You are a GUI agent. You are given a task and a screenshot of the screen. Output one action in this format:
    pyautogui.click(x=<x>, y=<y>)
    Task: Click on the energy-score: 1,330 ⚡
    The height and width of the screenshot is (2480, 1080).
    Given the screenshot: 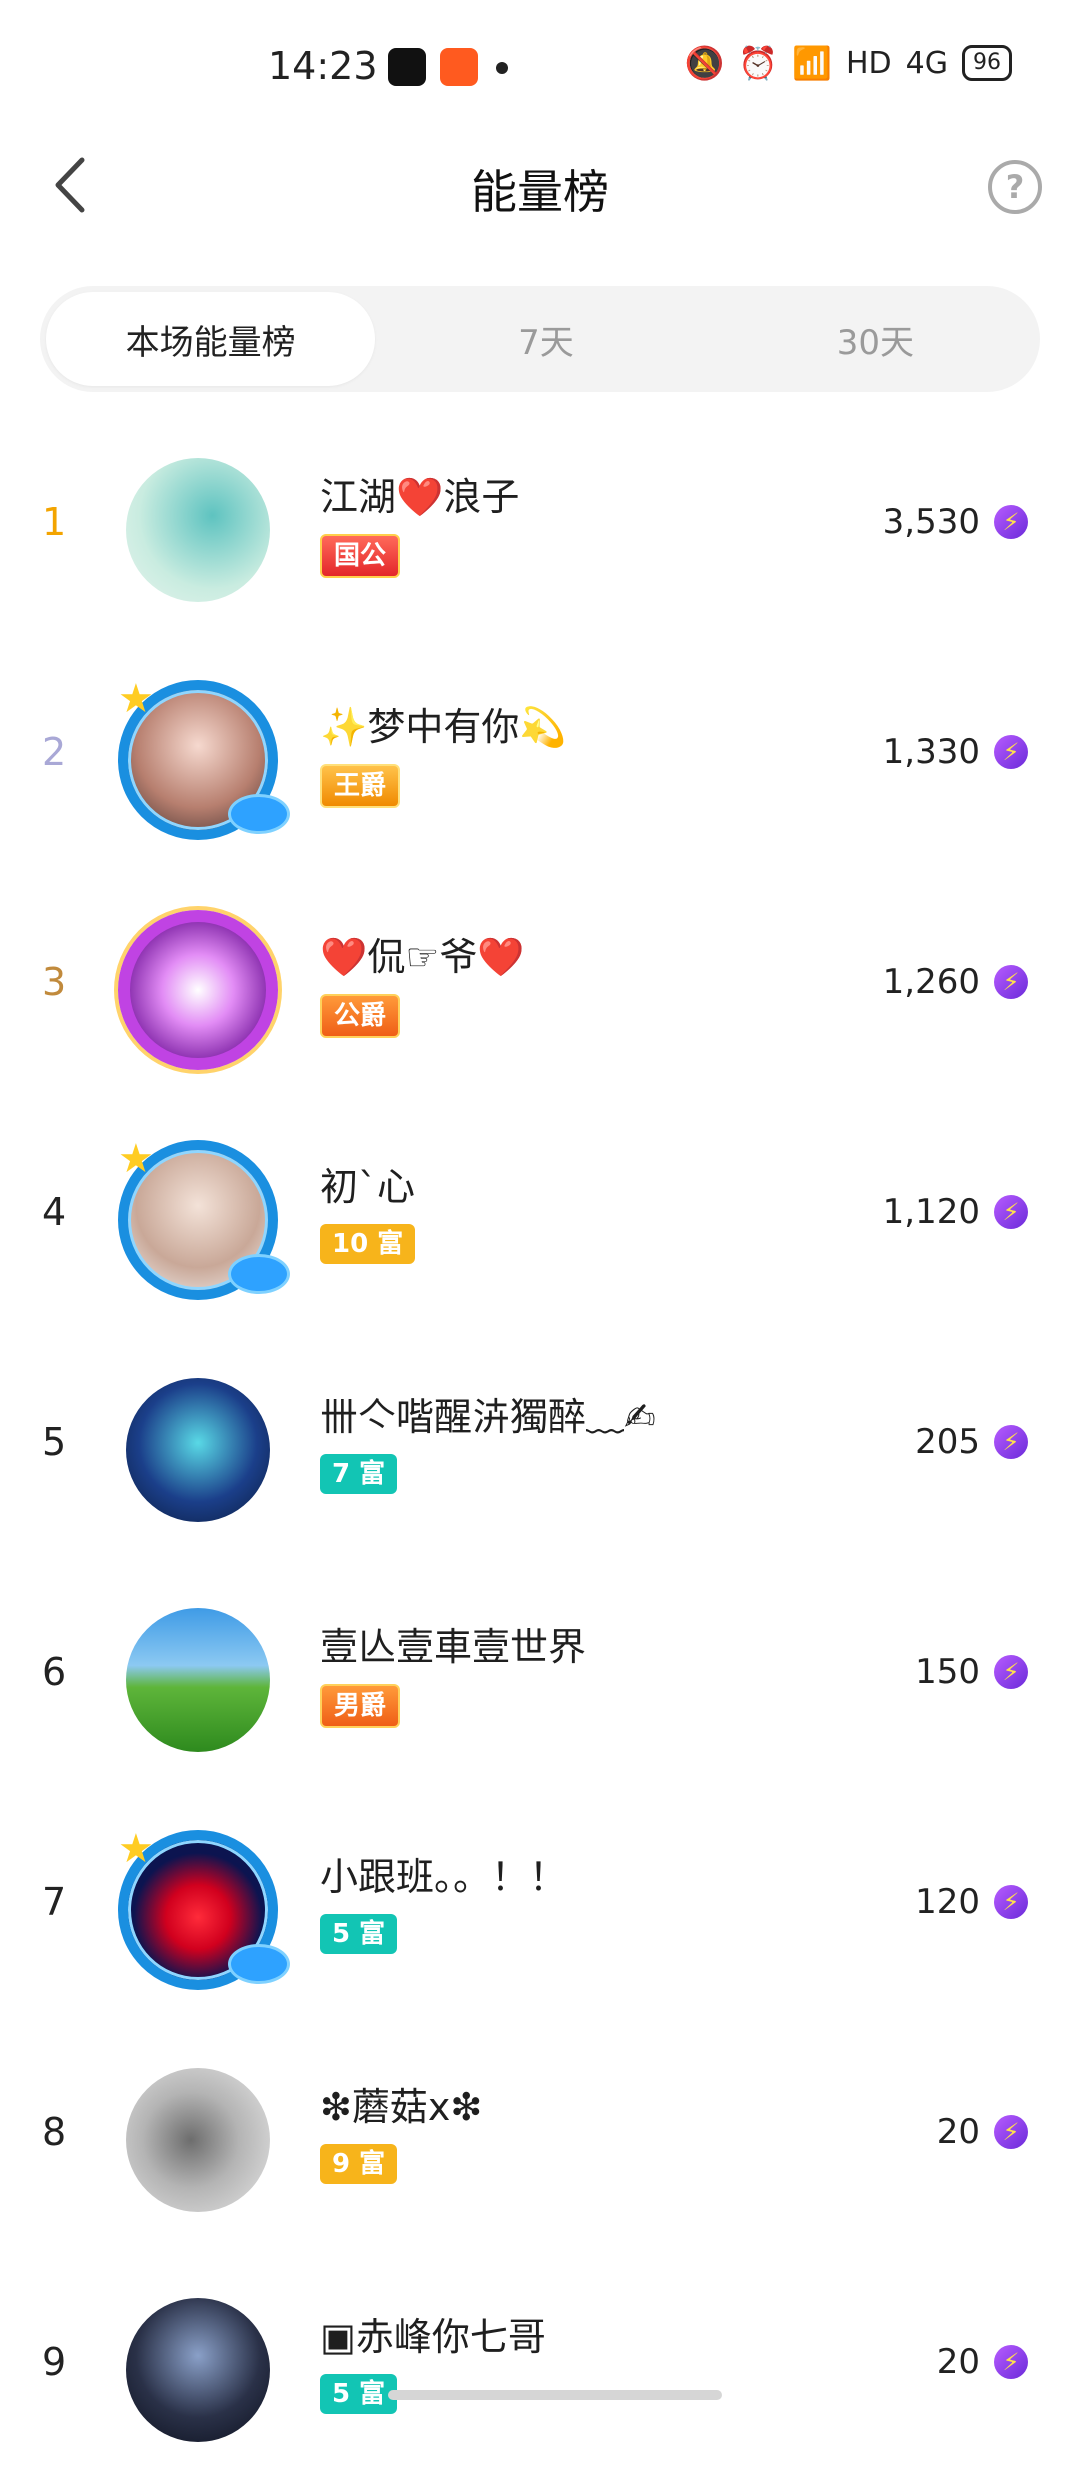 What is the action you would take?
    pyautogui.click(x=955, y=752)
    